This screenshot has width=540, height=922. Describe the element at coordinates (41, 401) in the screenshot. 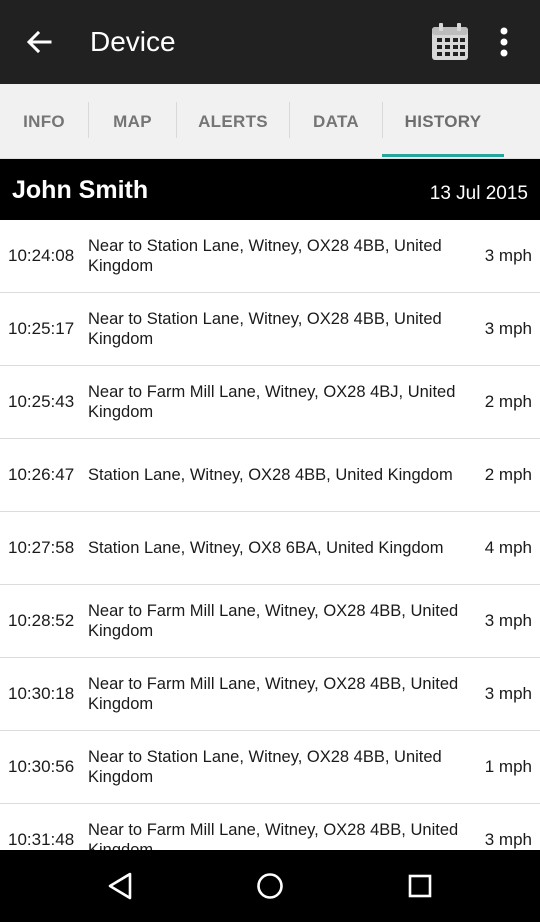

I see `row-time: 10:25:43` at that location.